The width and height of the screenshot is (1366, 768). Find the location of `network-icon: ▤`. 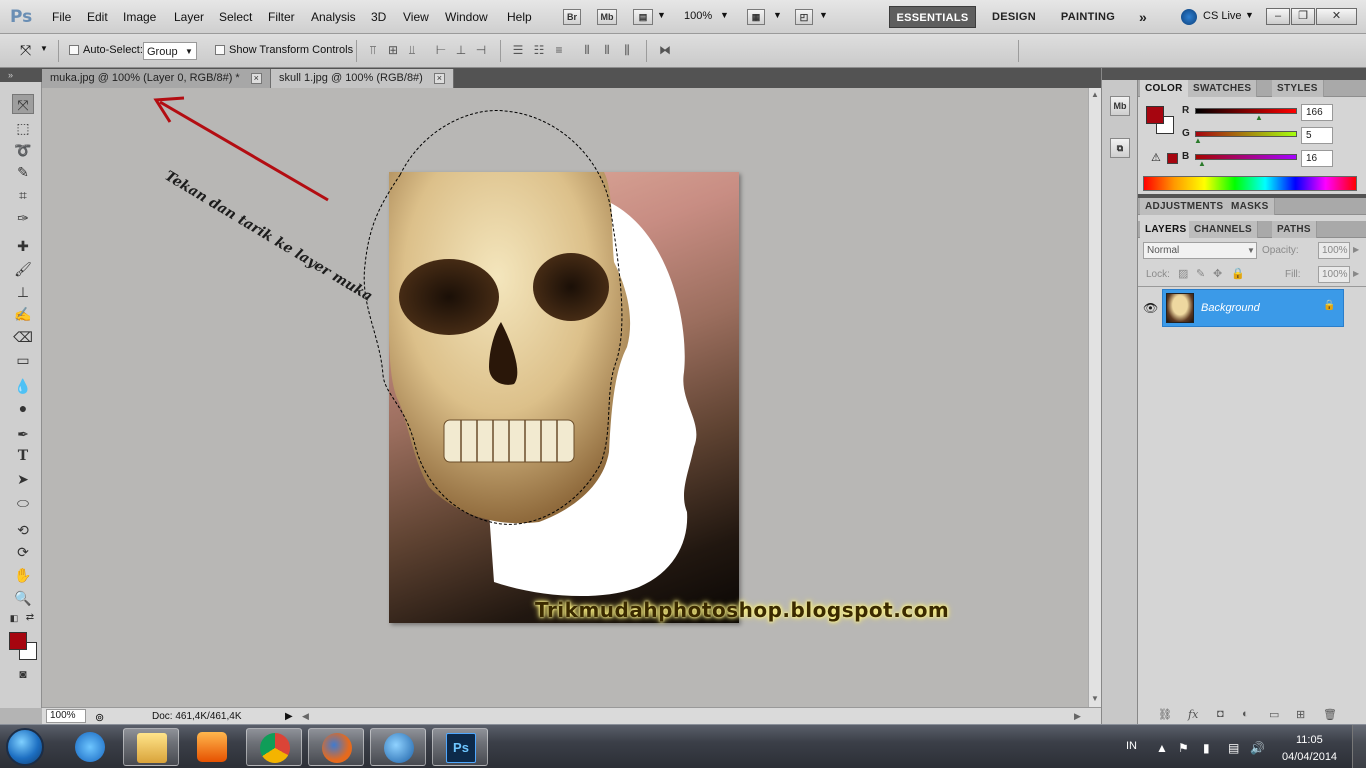

network-icon: ▤ is located at coordinates (1233, 748).